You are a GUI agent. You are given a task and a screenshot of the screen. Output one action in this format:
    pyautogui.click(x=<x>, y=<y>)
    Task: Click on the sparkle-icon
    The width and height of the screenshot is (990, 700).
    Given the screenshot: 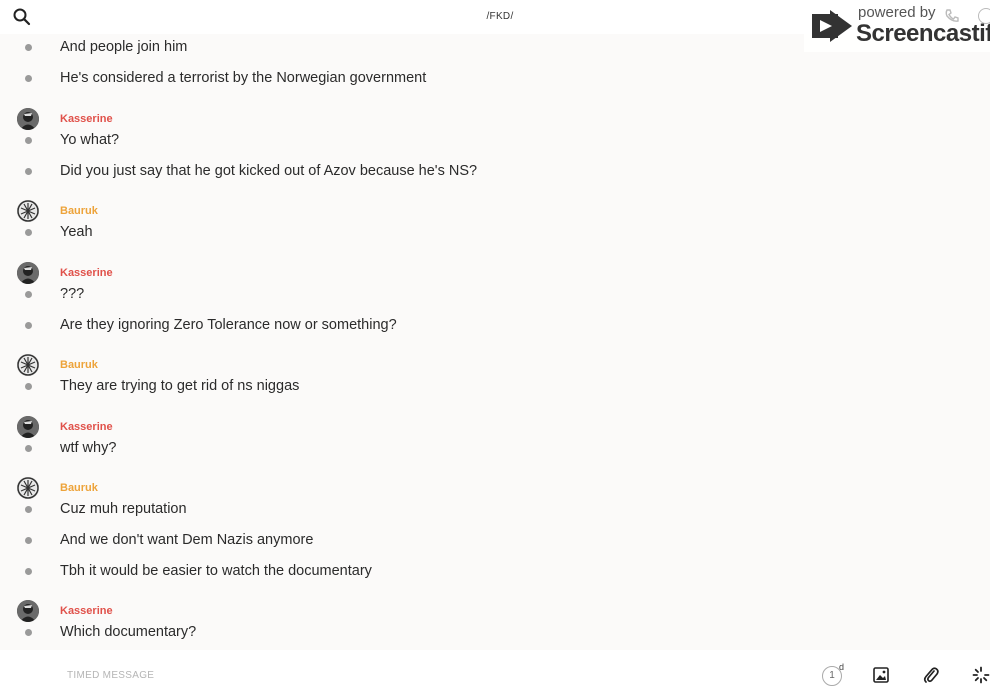 What is the action you would take?
    pyautogui.click(x=981, y=675)
    